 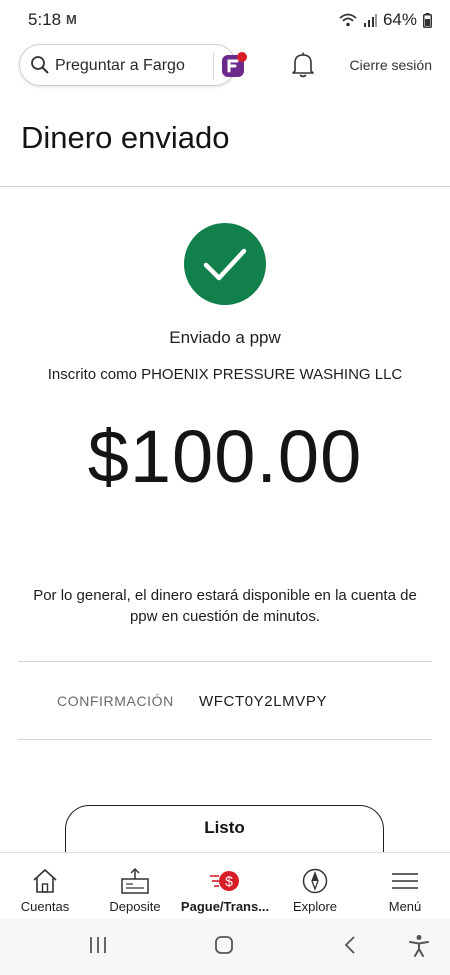 What do you see at coordinates (71, 19) in the screenshot?
I see `mail-notification-icon: M` at bounding box center [71, 19].